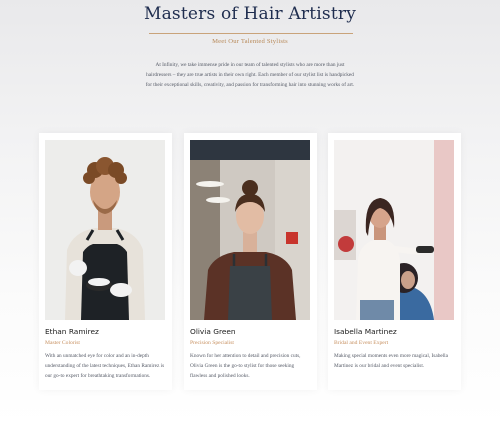 The height and width of the screenshot is (425, 500). What do you see at coordinates (213, 331) in the screenshot?
I see `stylist-name: Olivia Green` at bounding box center [213, 331].